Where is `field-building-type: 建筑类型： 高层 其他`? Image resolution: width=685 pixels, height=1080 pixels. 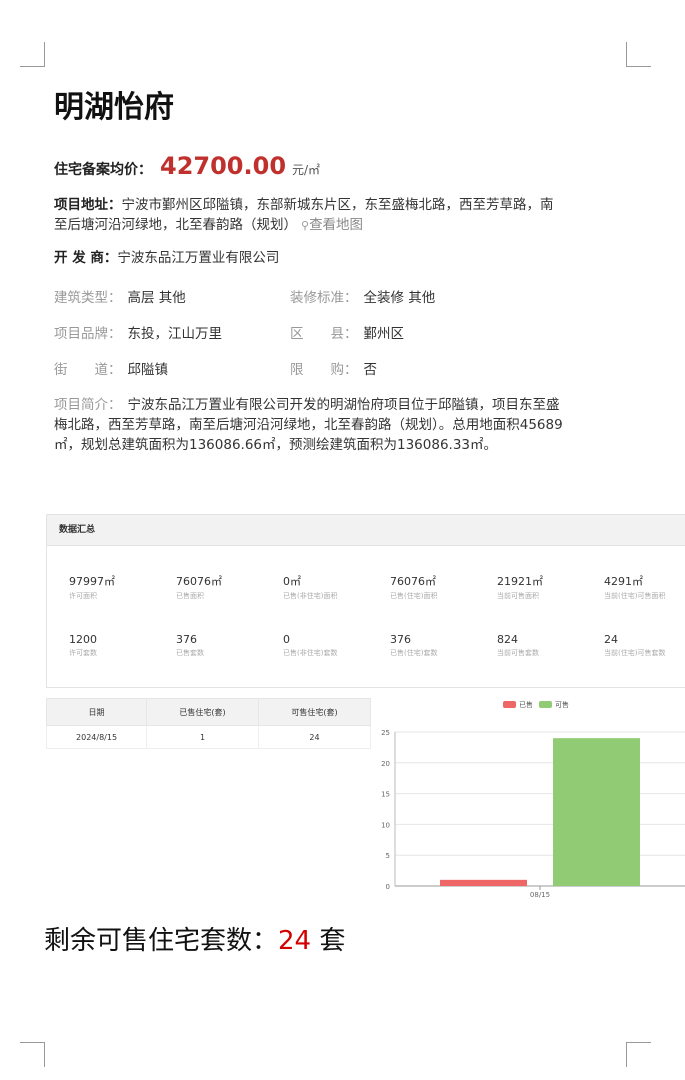
field-building-type: 建筑类型： 高层 其他 is located at coordinates (120, 296).